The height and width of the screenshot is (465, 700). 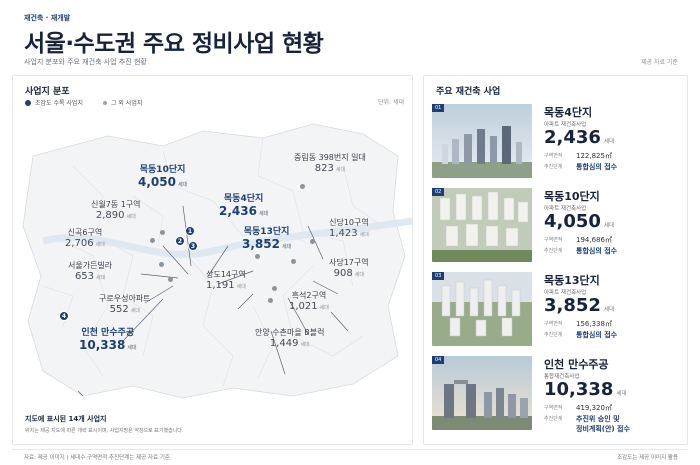 I want to click on site-marker-heukseok, so click(x=270, y=300).